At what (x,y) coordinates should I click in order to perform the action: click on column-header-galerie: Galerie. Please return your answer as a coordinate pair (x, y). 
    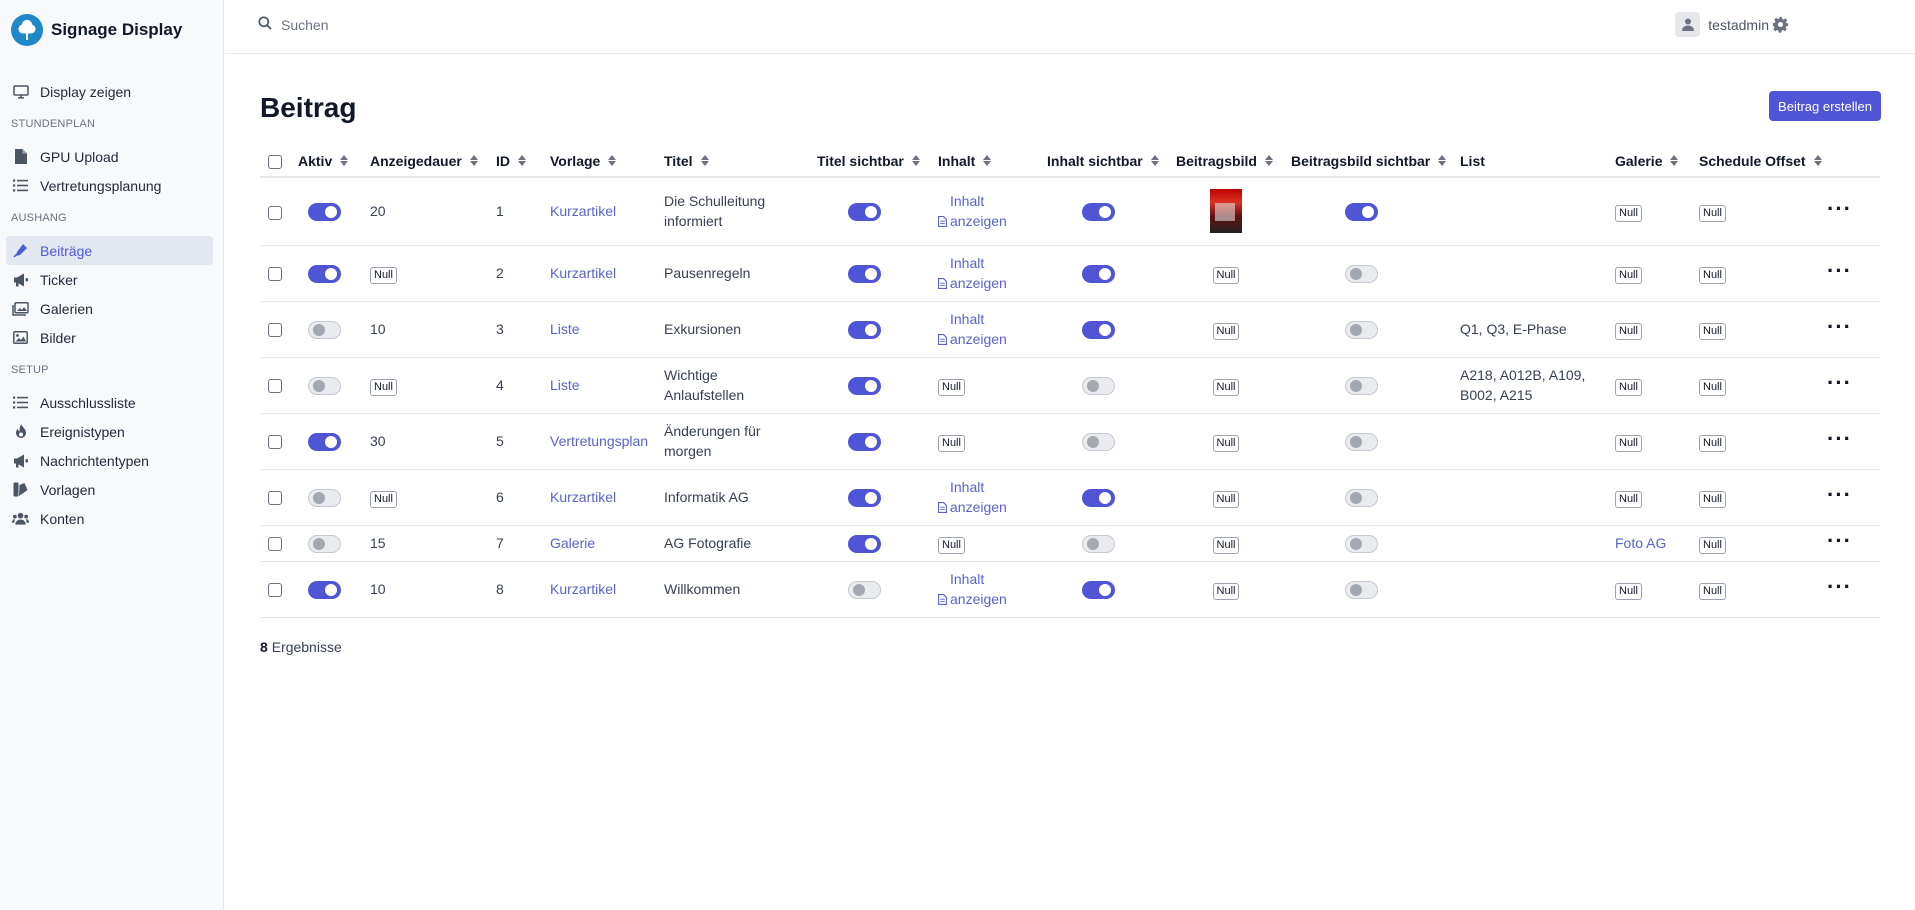
    Looking at the image, I should click on (1657, 161).